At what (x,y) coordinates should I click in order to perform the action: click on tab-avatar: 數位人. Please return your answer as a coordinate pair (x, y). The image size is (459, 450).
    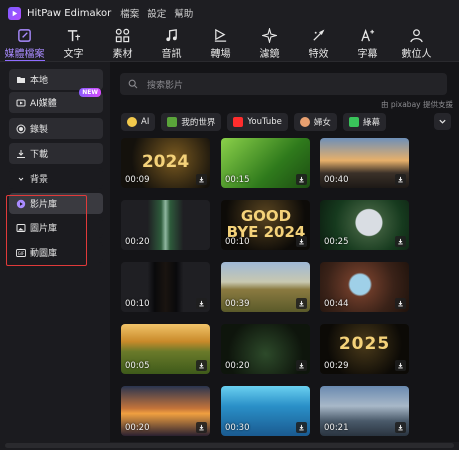
    Looking at the image, I should click on (416, 44).